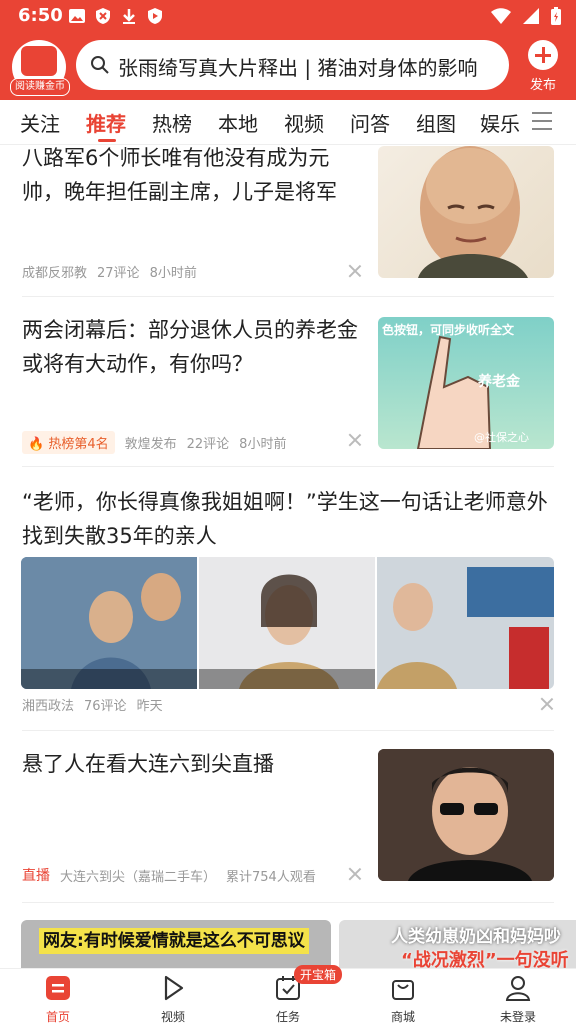 This screenshot has width=576, height=1025. I want to click on publish-button: 发布, so click(543, 66).